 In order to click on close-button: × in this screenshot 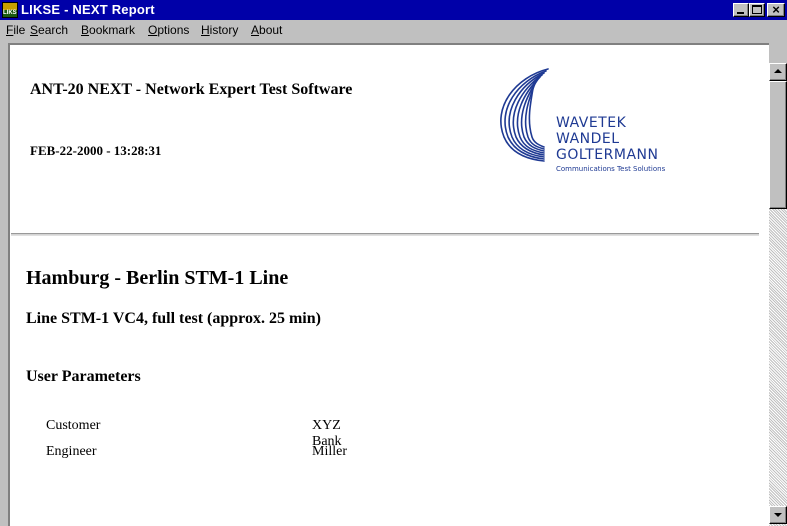, I will do `click(776, 9)`.